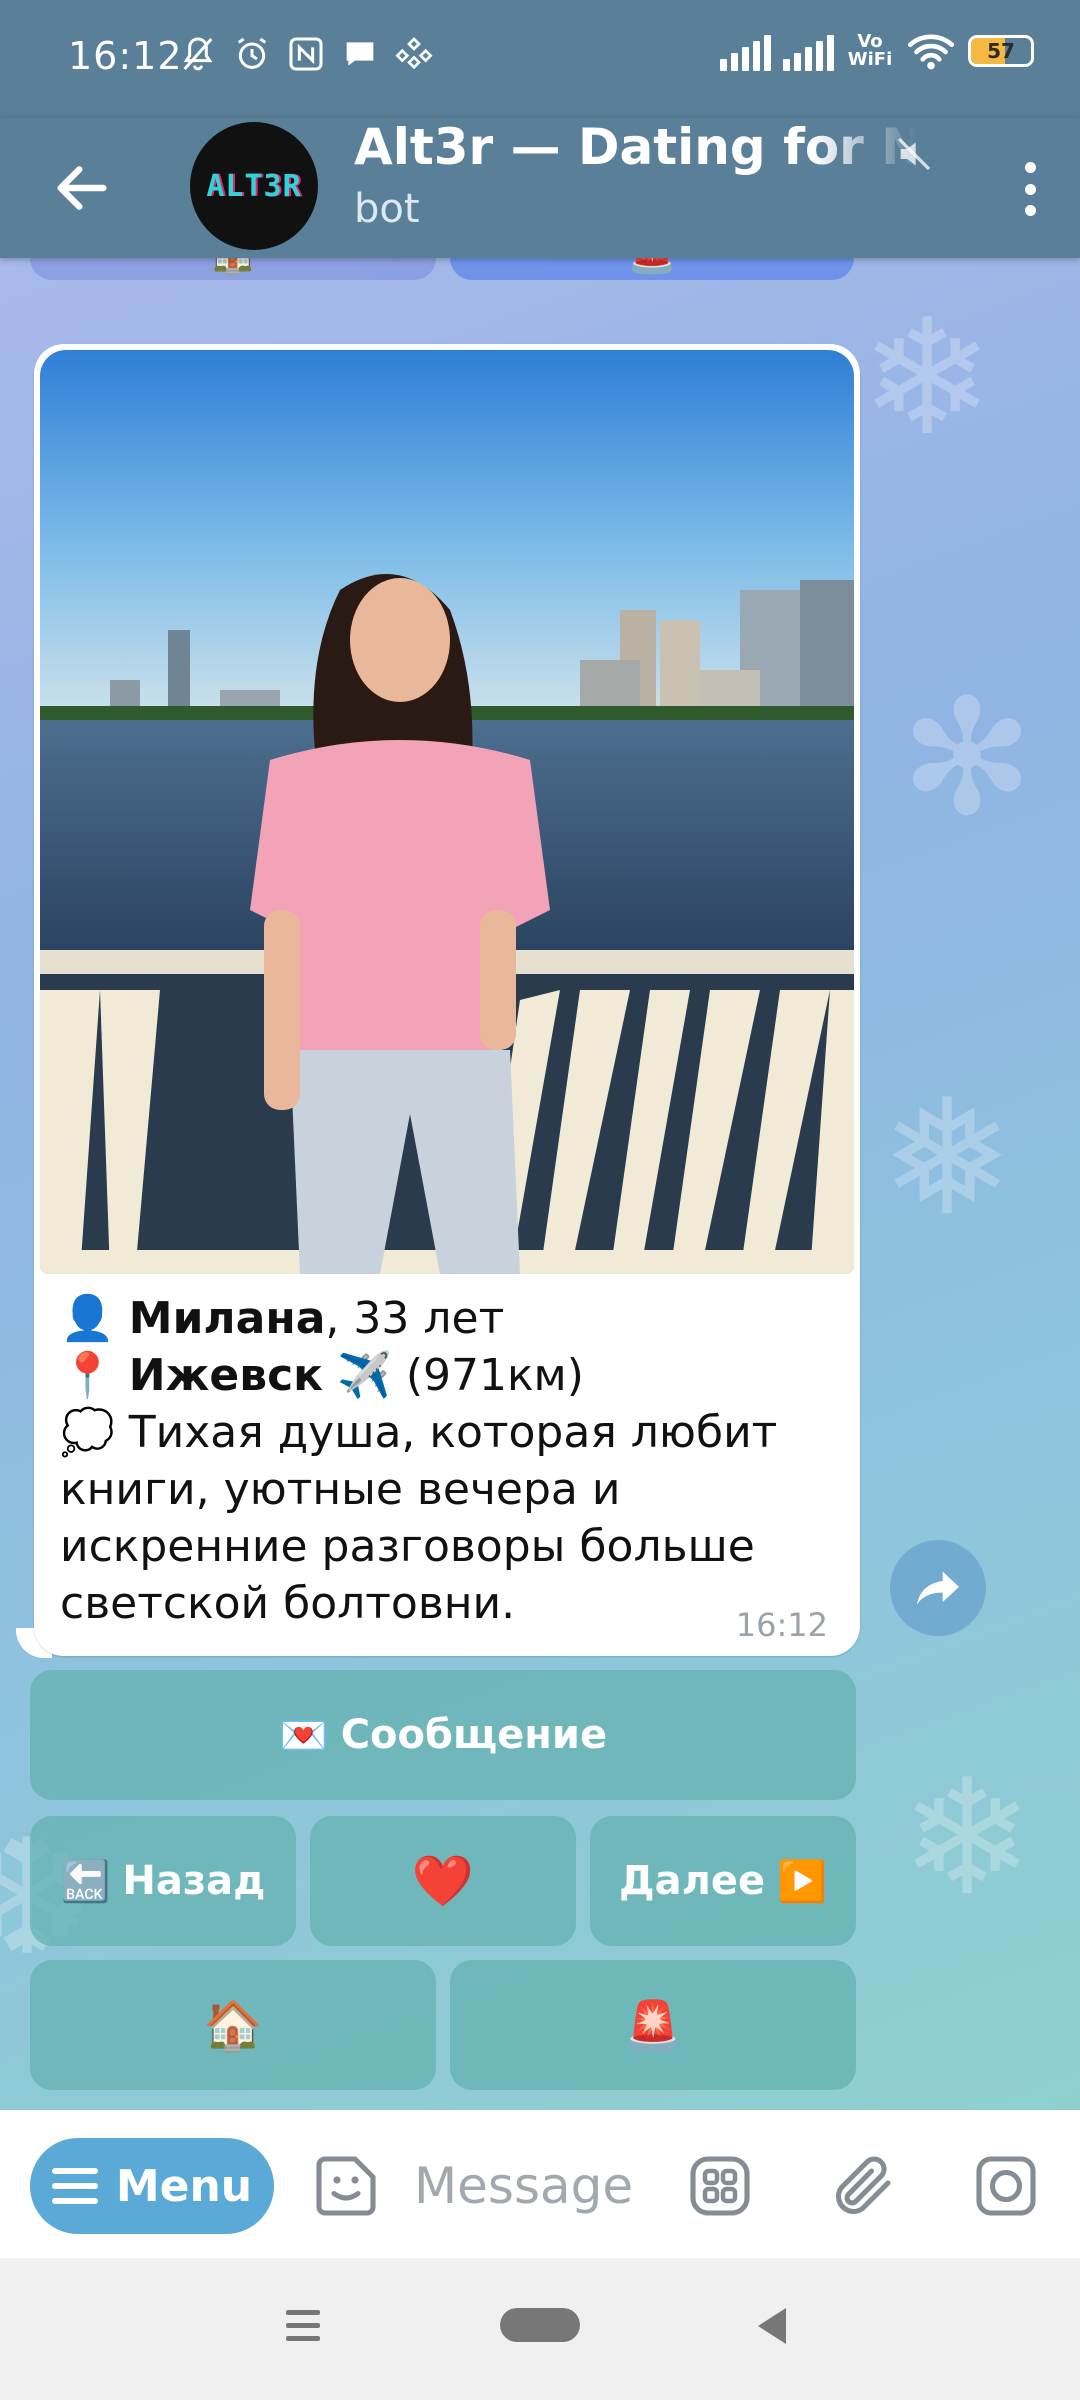 The width and height of the screenshot is (1080, 2400). I want to click on home-emoji: 🏠, so click(233, 267).